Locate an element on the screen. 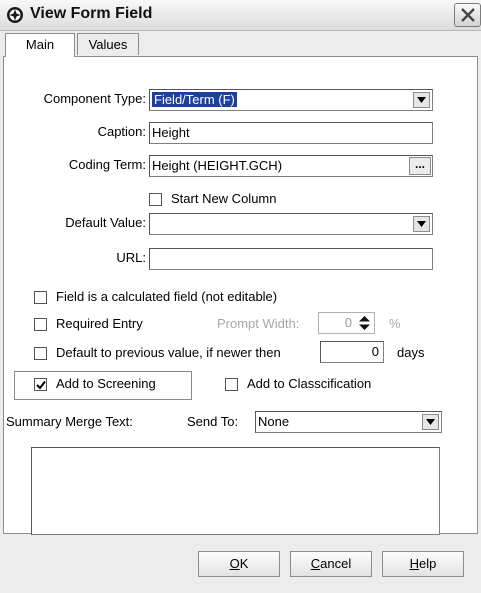  default-value-select is located at coordinates (291, 224).